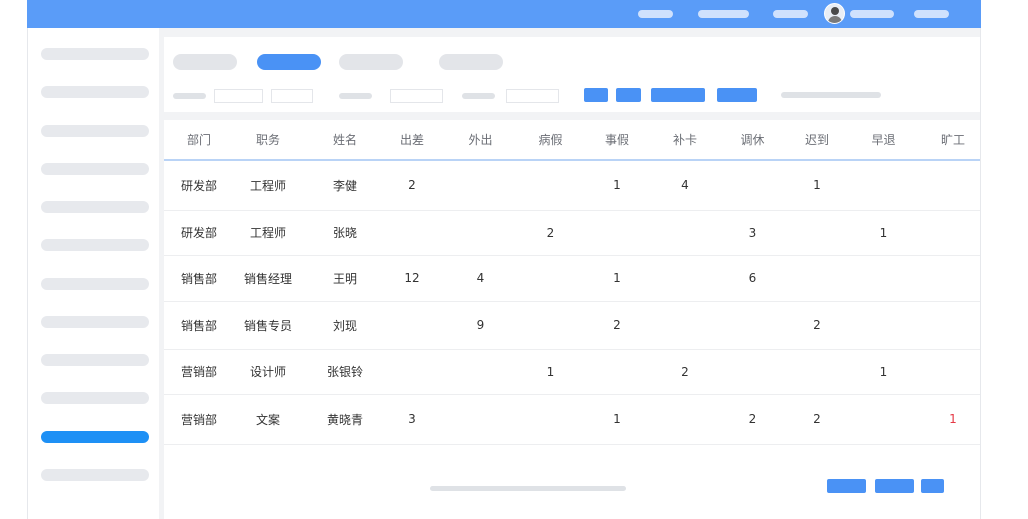 This screenshot has width=1028, height=519. Describe the element at coordinates (752, 140) in the screenshot. I see `column-header: 调休` at that location.